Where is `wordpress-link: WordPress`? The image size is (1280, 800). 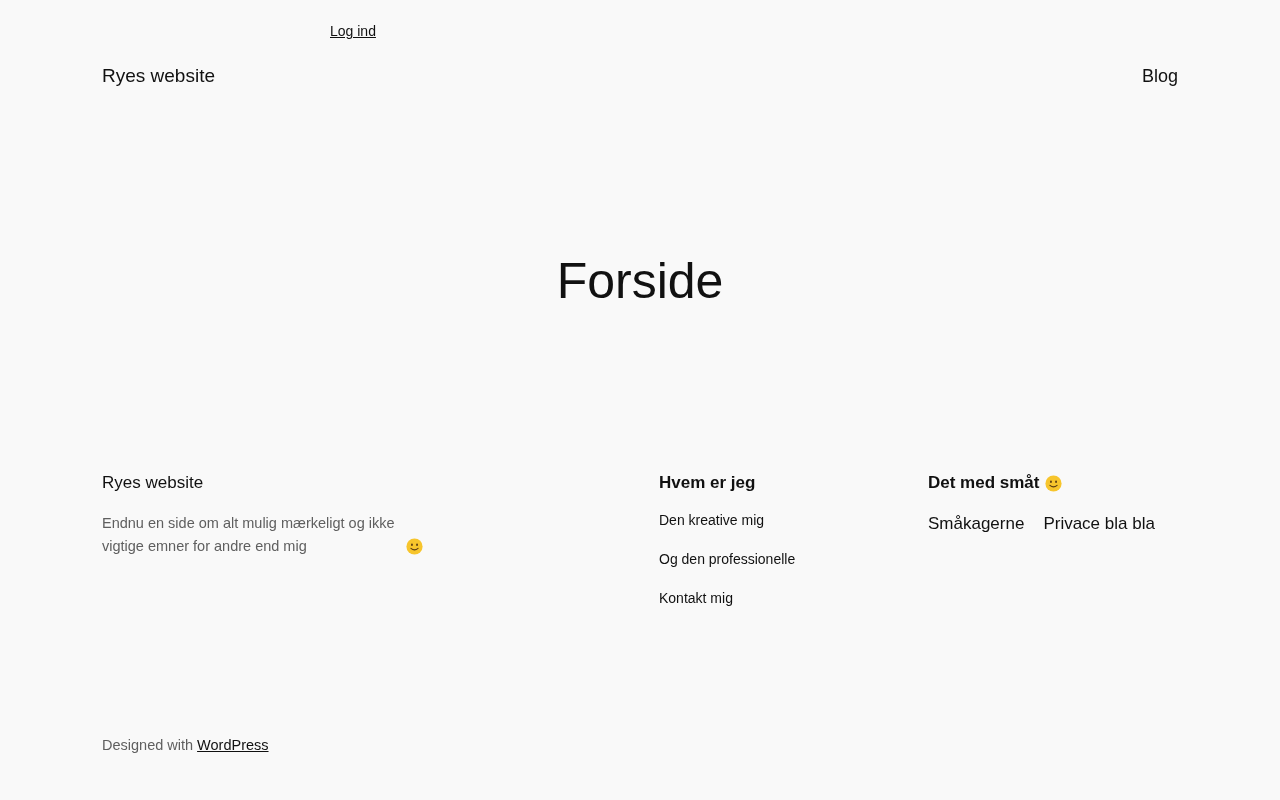 wordpress-link: WordPress is located at coordinates (233, 745).